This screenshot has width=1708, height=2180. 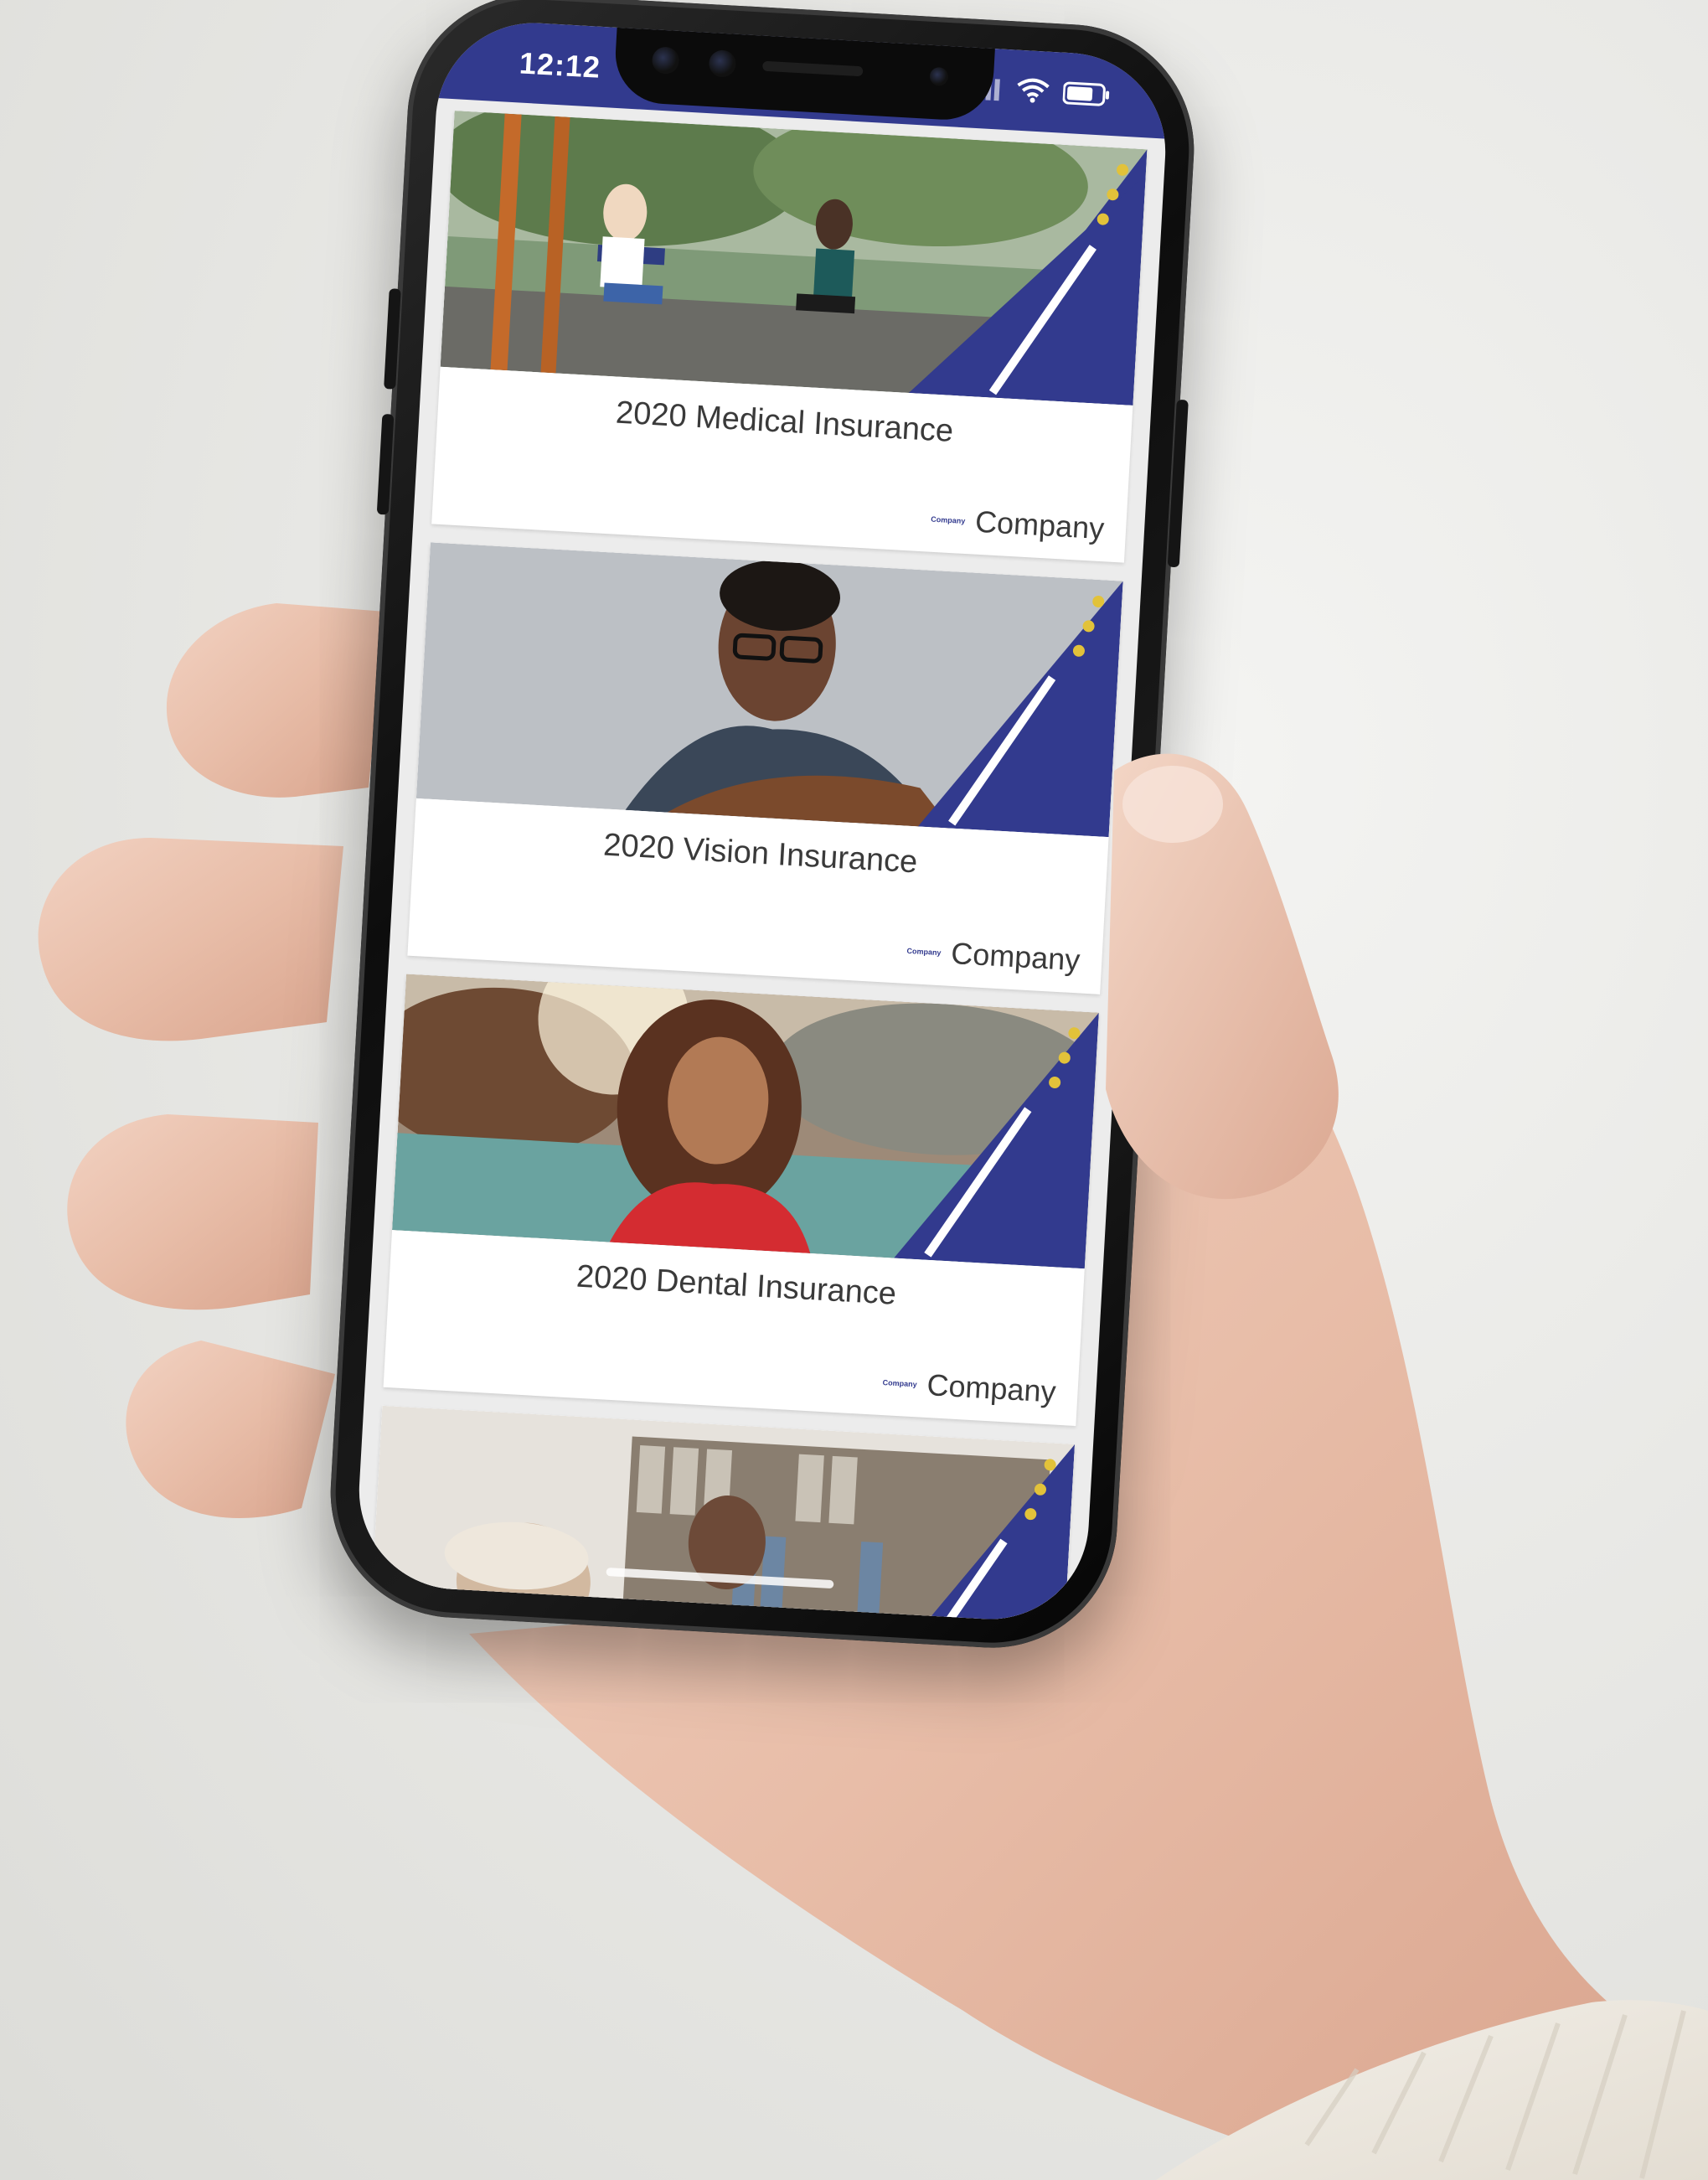 What do you see at coordinates (560, 65) in the screenshot?
I see `status-time: 12:12` at bounding box center [560, 65].